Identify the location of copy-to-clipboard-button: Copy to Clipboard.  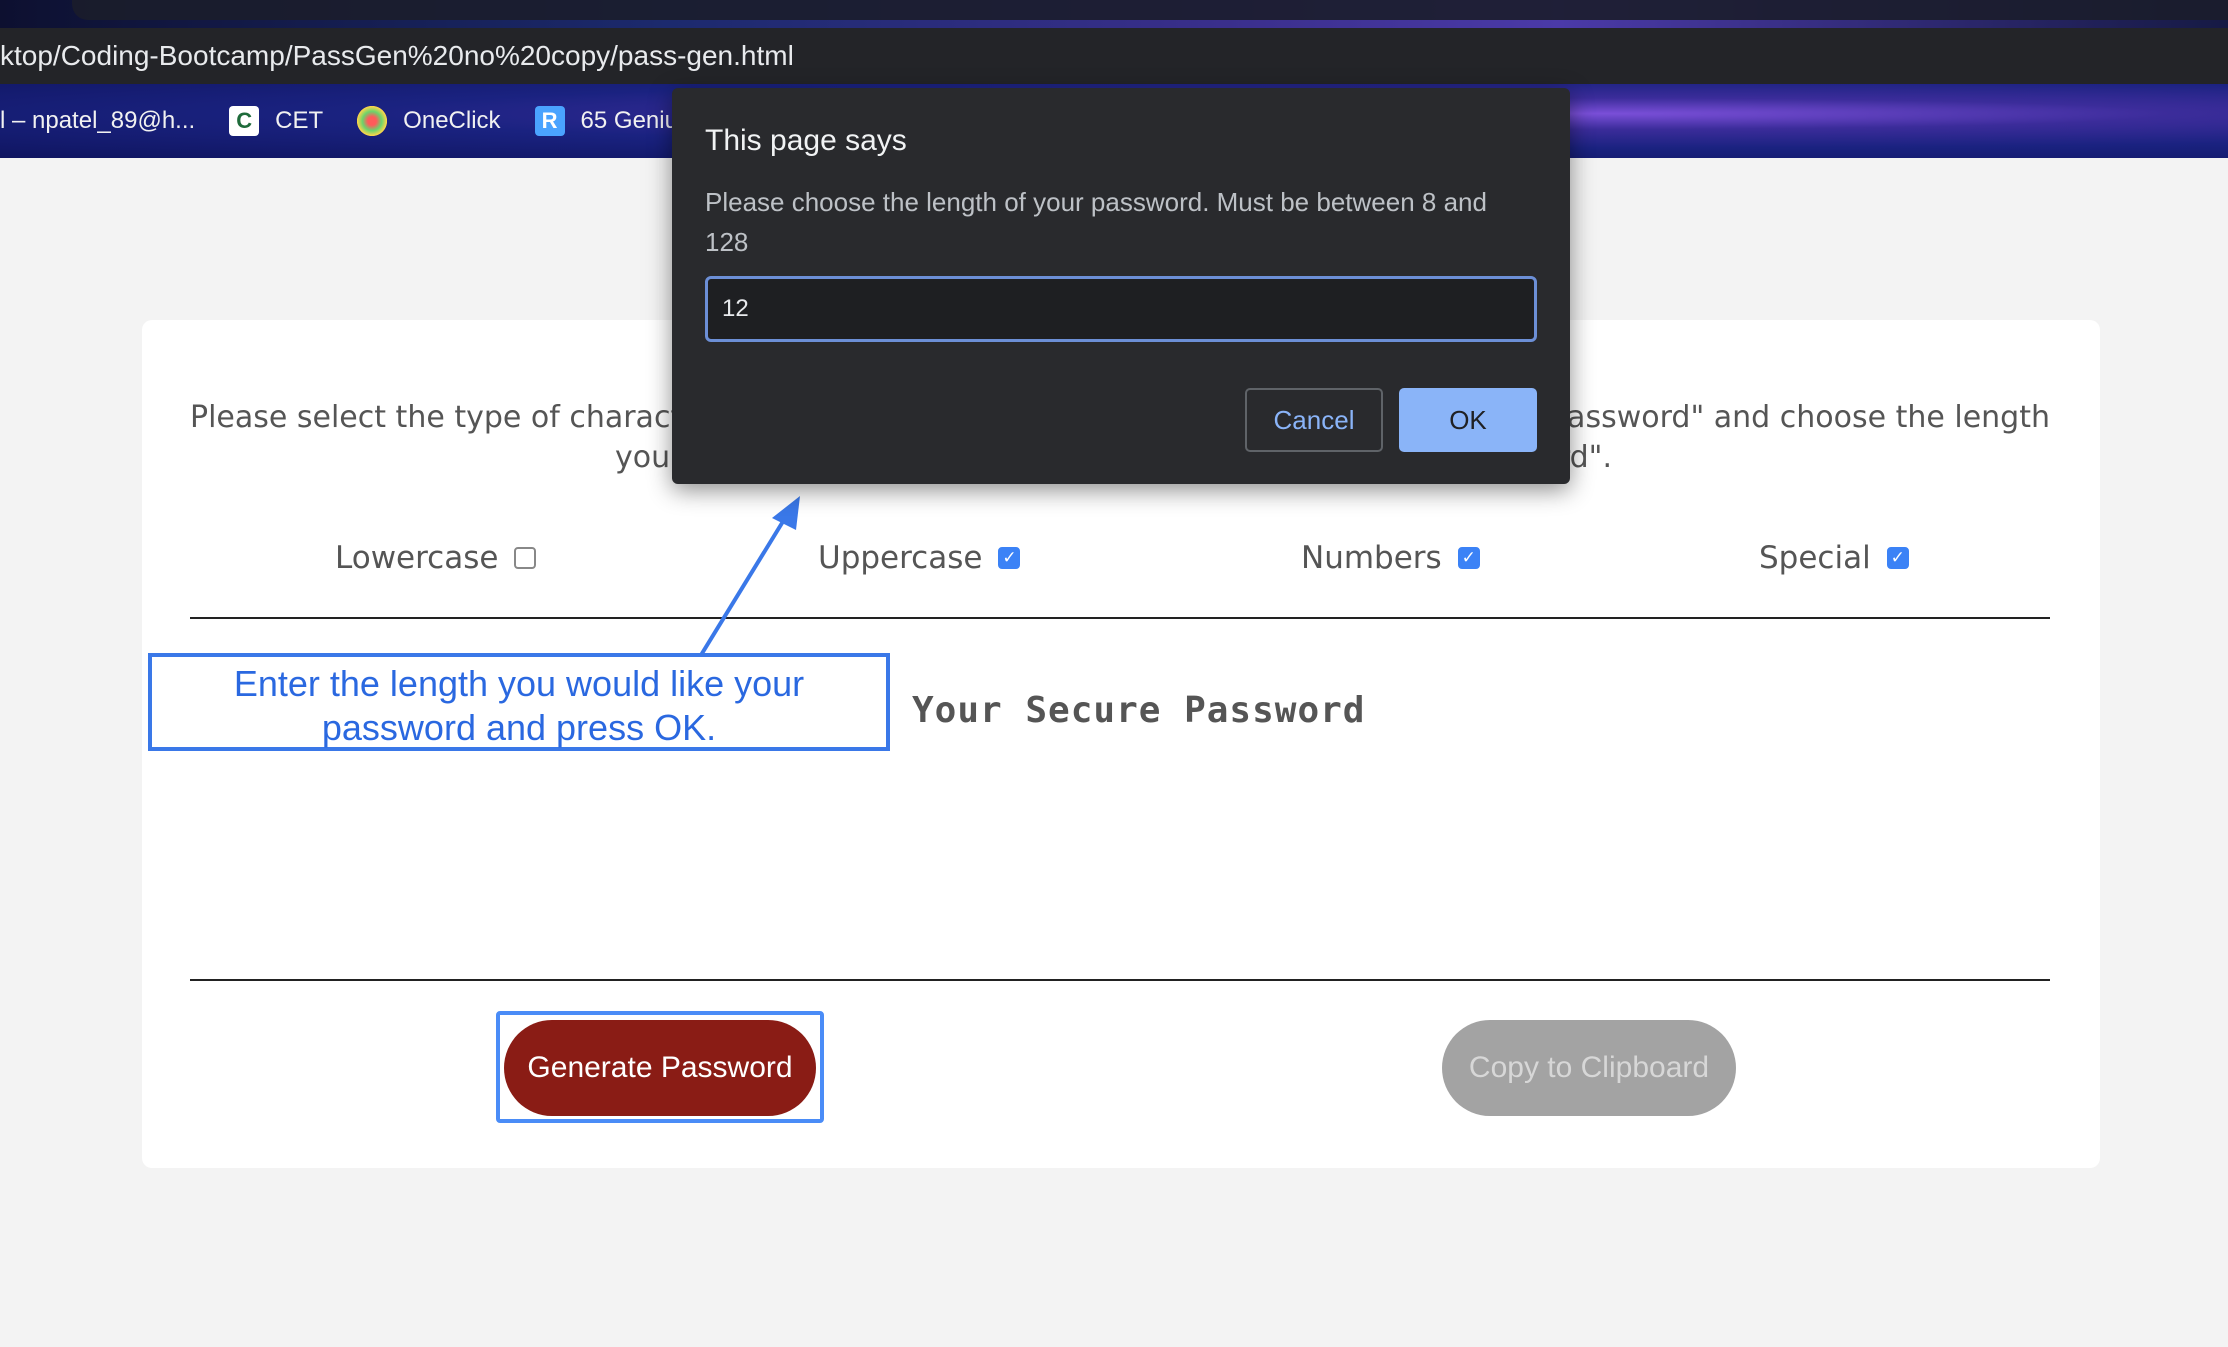
(1589, 1068).